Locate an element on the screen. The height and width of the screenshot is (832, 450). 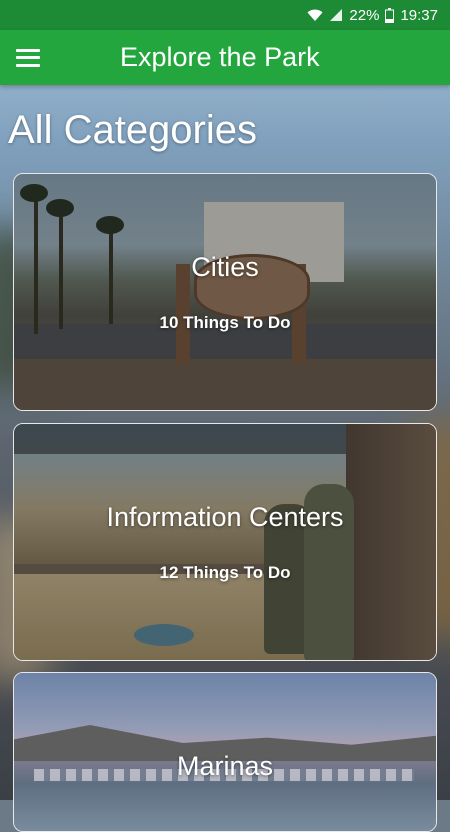
category-title: Cities is located at coordinates (225, 267).